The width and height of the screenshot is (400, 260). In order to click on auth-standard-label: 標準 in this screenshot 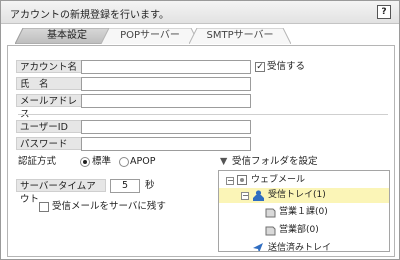, I will do `click(102, 161)`.